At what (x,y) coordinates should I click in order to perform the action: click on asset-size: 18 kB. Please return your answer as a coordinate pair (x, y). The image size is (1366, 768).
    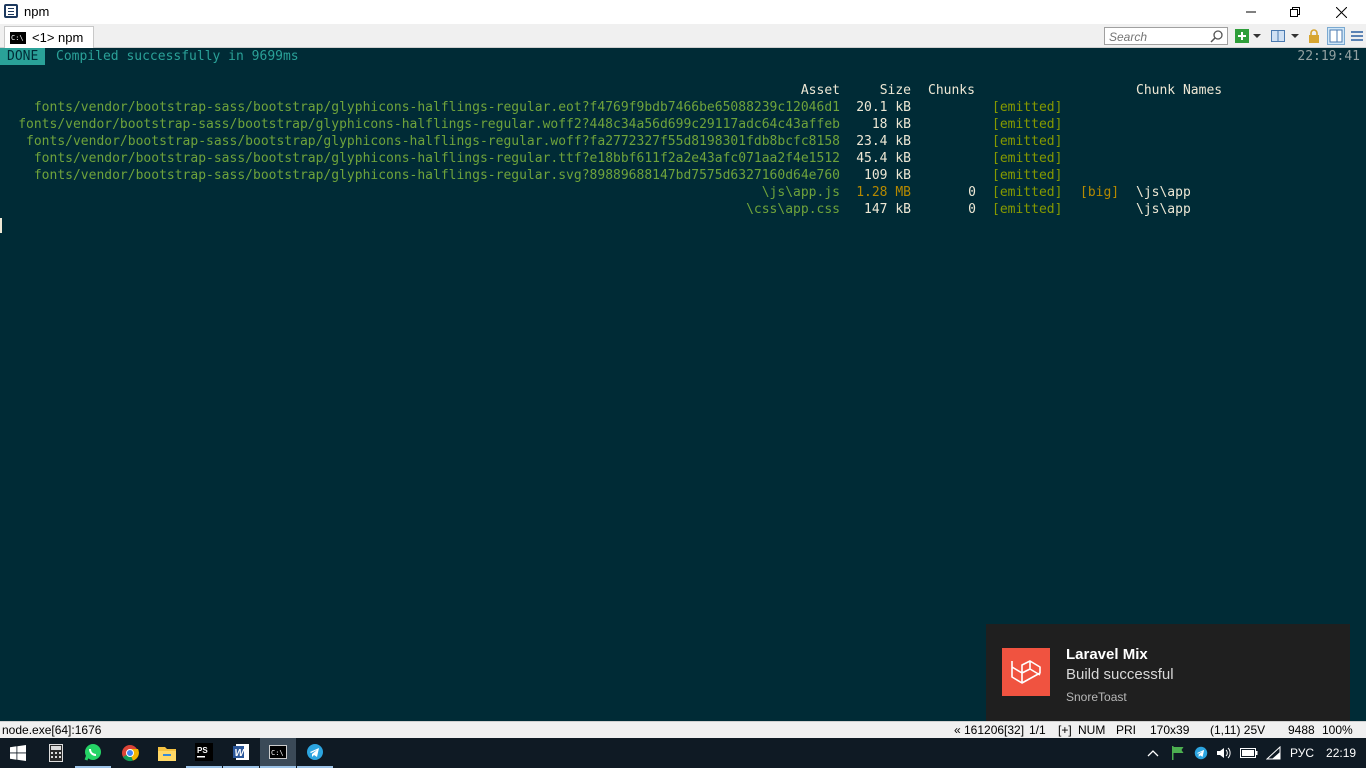
    Looking at the image, I should click on (891, 124).